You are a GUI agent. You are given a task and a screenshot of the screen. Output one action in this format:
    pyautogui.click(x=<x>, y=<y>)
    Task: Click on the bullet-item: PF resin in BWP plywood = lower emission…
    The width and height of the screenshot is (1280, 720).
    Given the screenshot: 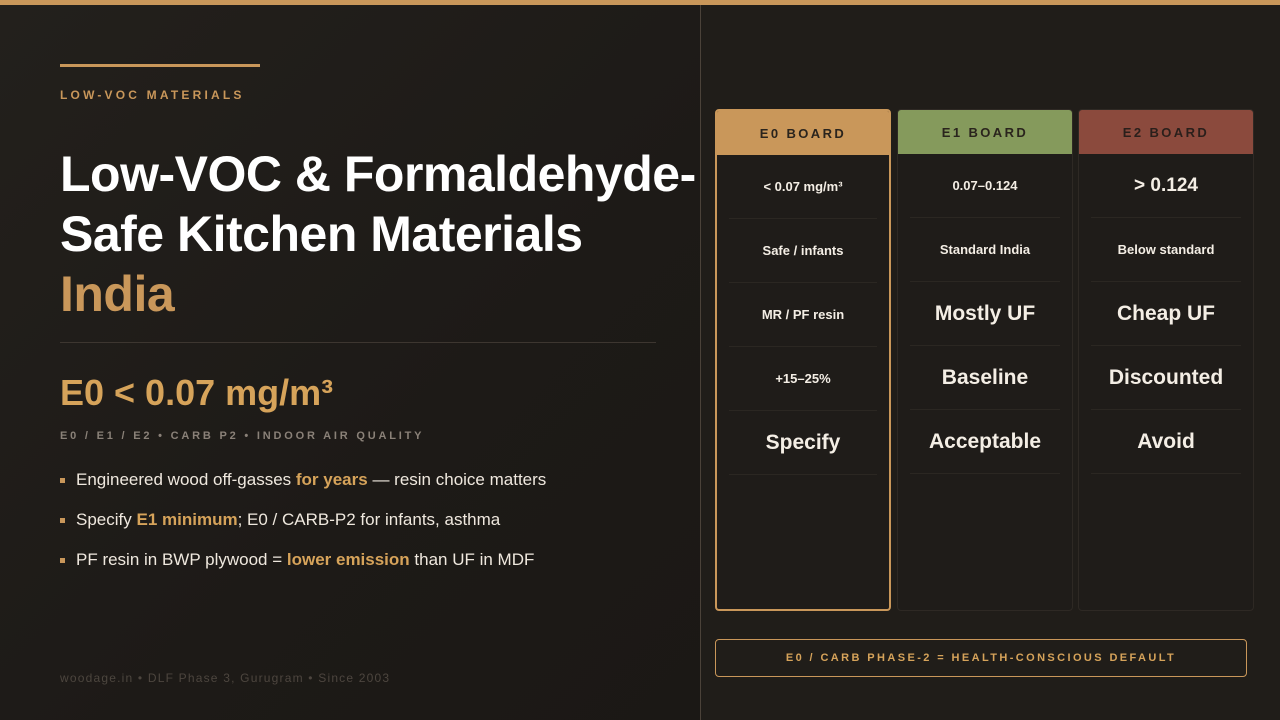 What is the action you would take?
    pyautogui.click(x=370, y=560)
    